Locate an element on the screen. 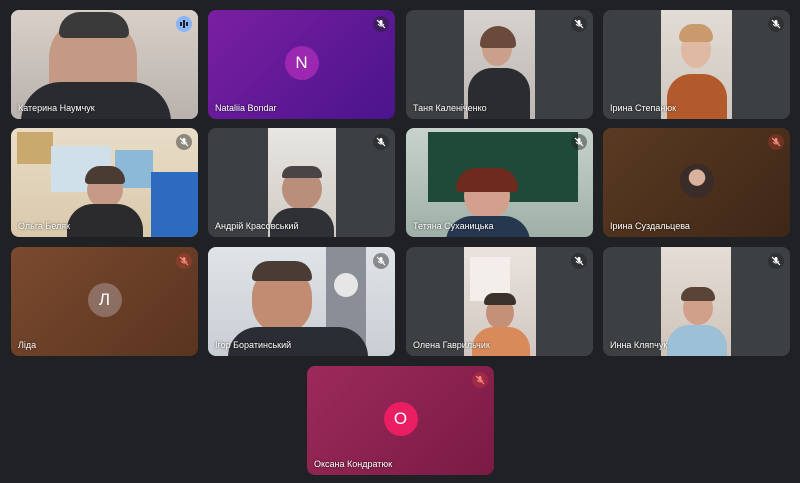 This screenshot has height=483, width=800. participant-name: Олена Гаврильчик is located at coordinates (451, 345).